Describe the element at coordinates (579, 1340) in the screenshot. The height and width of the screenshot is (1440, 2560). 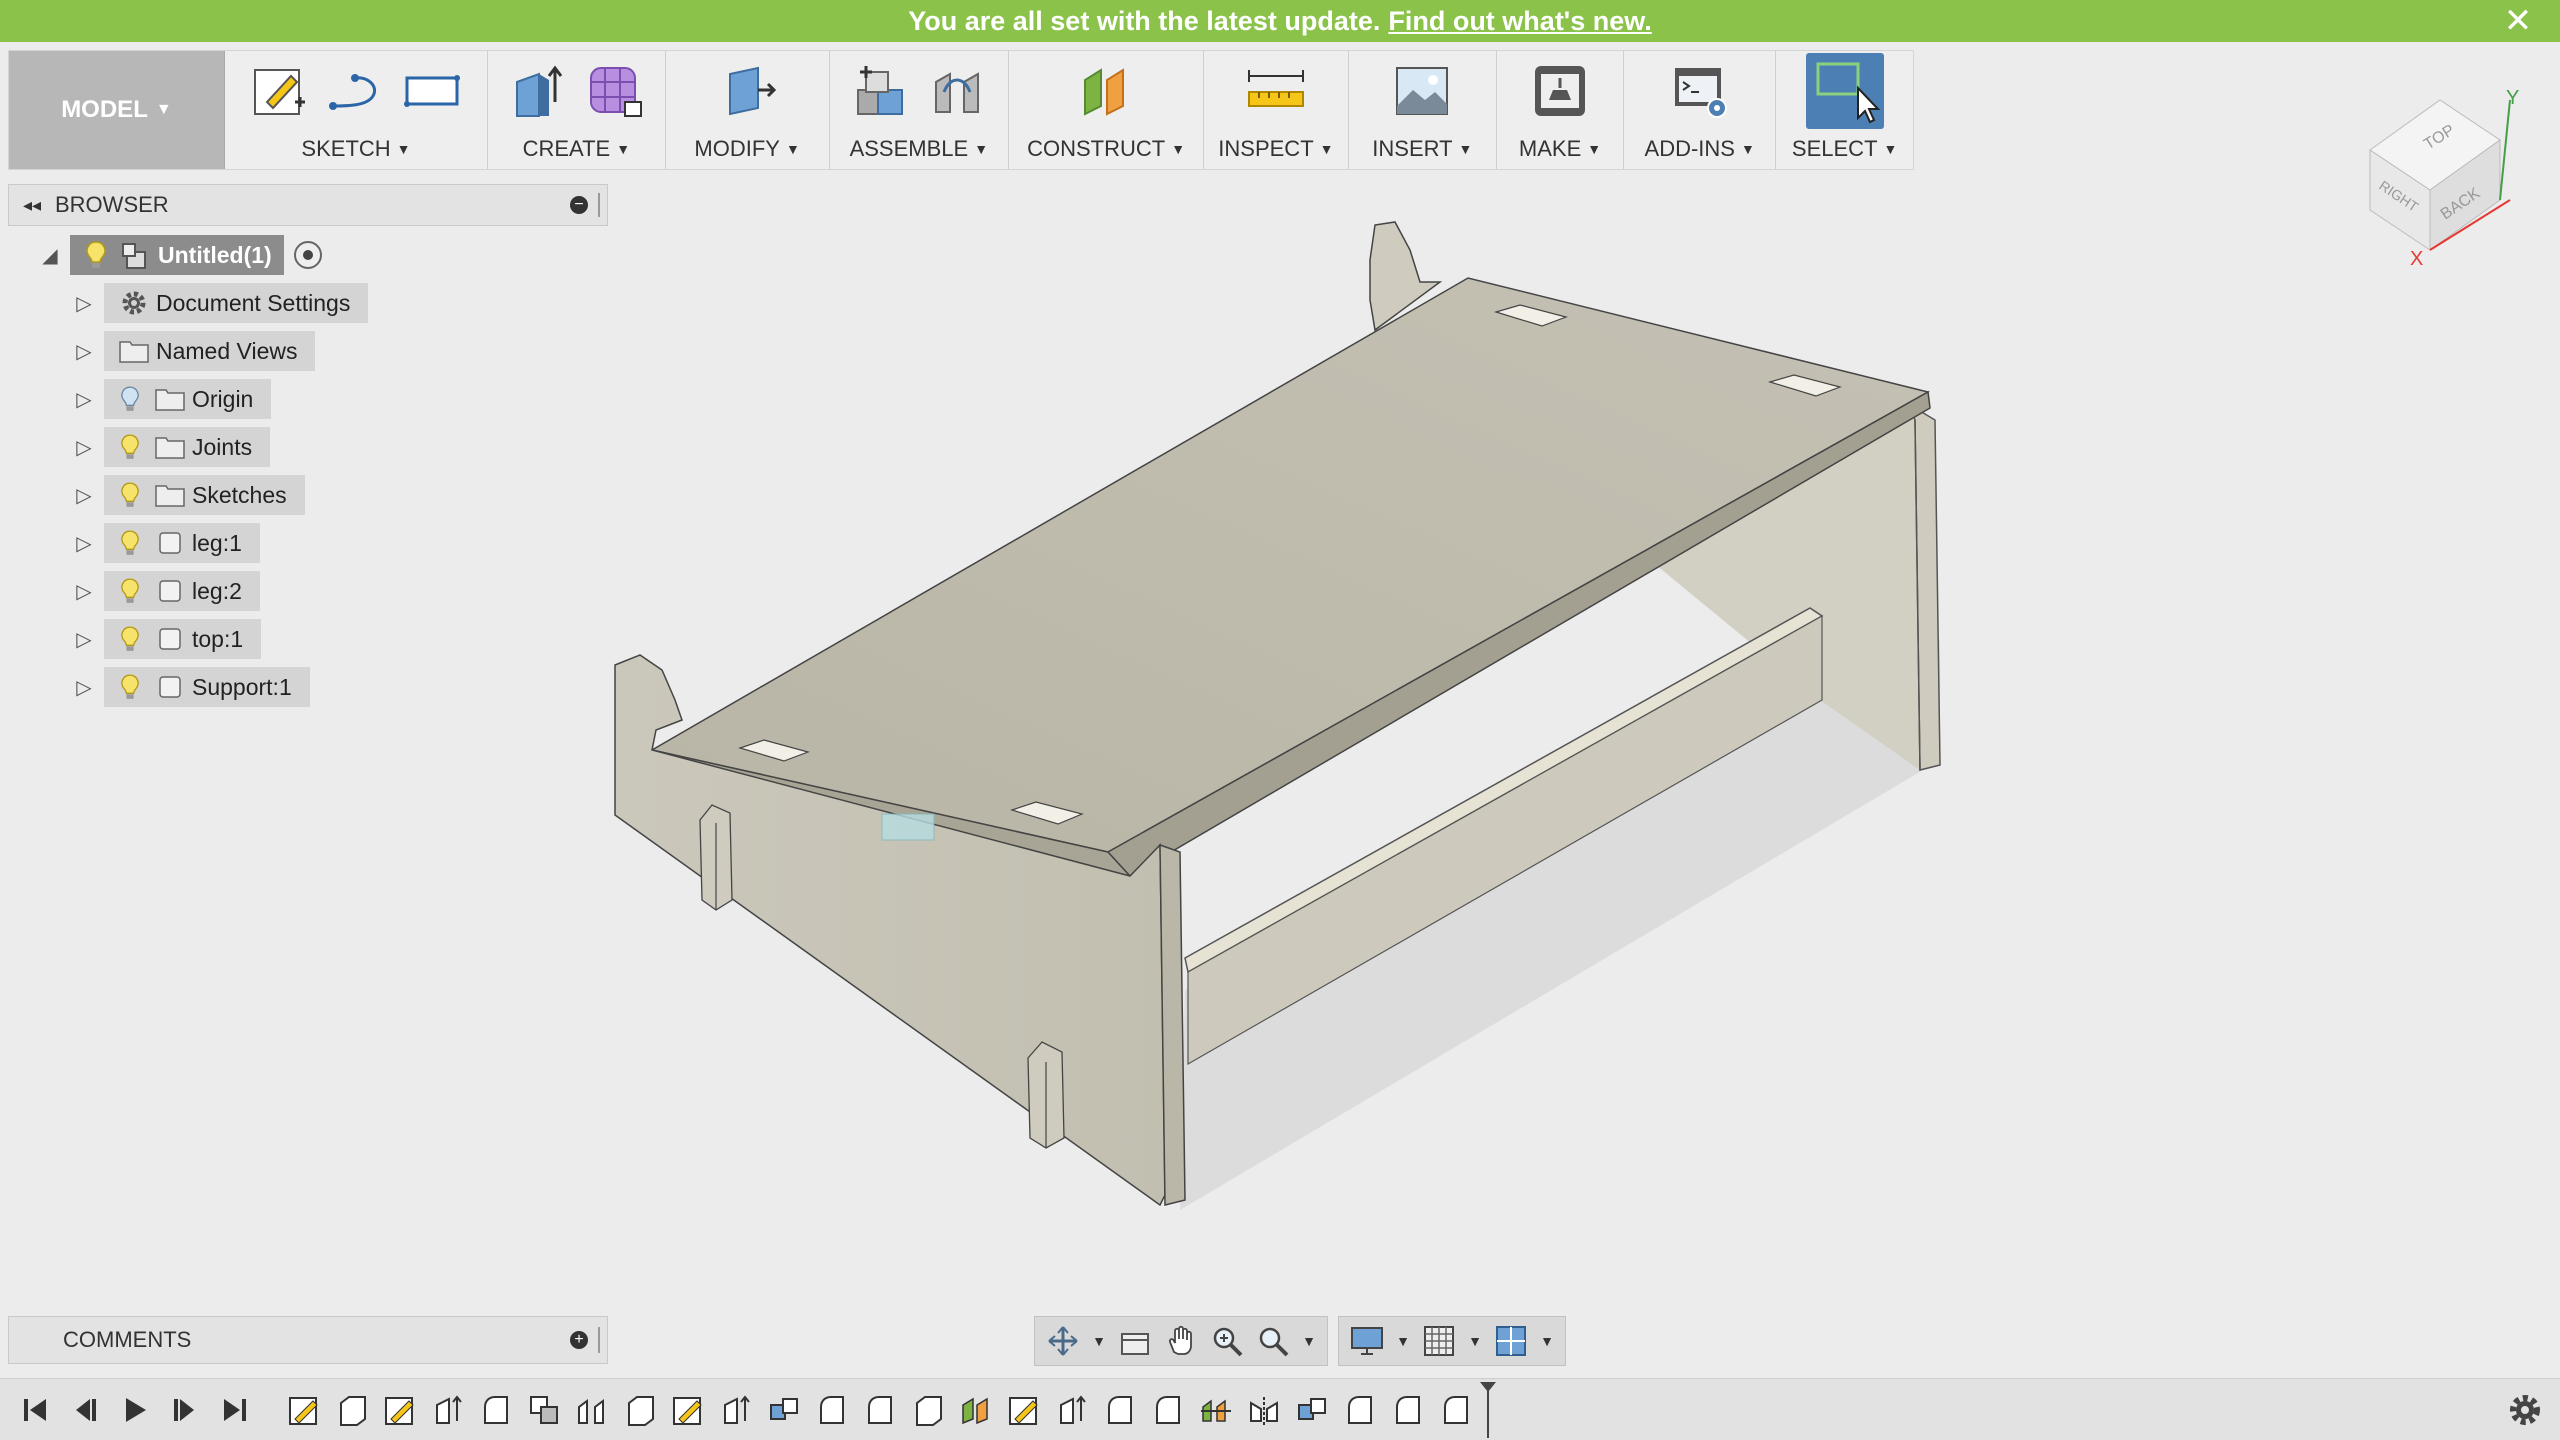
I see `add-comment-button: +` at that location.